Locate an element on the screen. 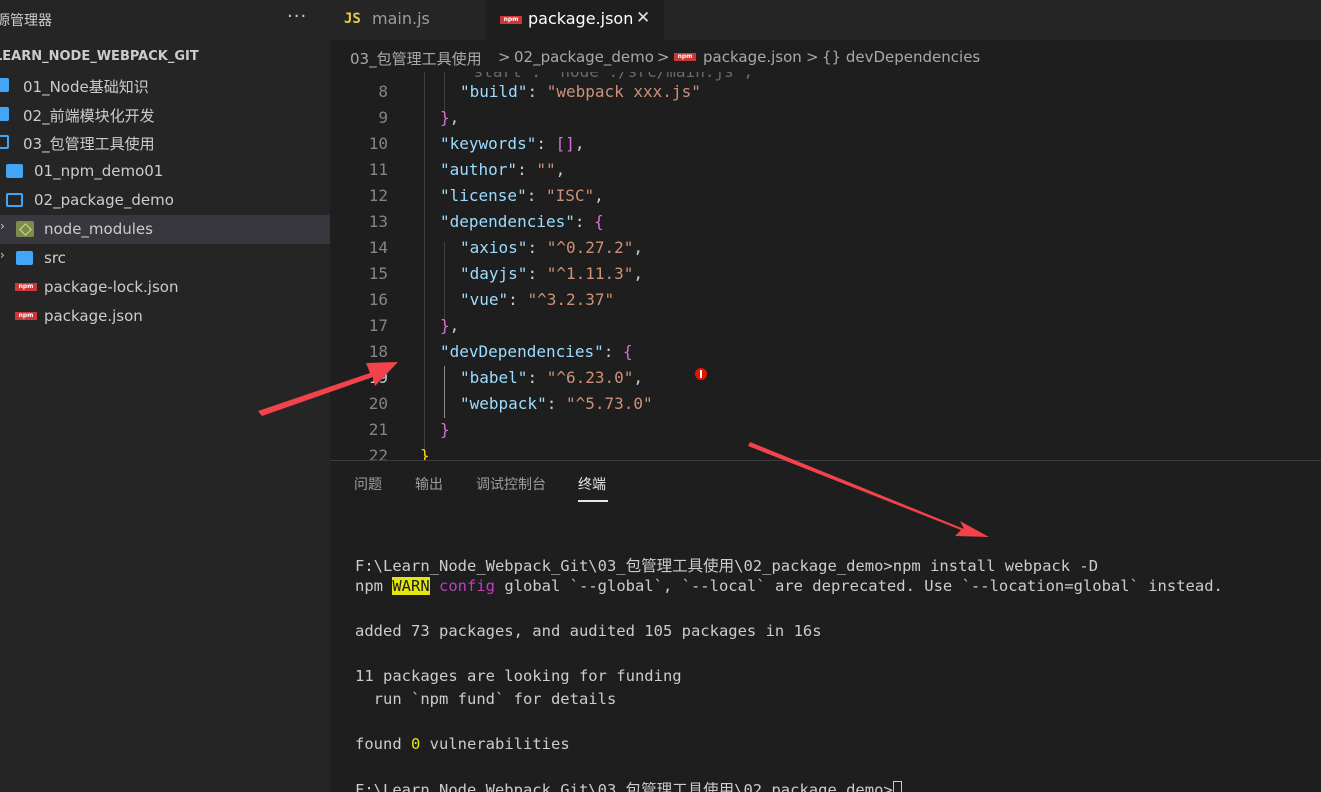  line-number: 13 is located at coordinates (378, 221).